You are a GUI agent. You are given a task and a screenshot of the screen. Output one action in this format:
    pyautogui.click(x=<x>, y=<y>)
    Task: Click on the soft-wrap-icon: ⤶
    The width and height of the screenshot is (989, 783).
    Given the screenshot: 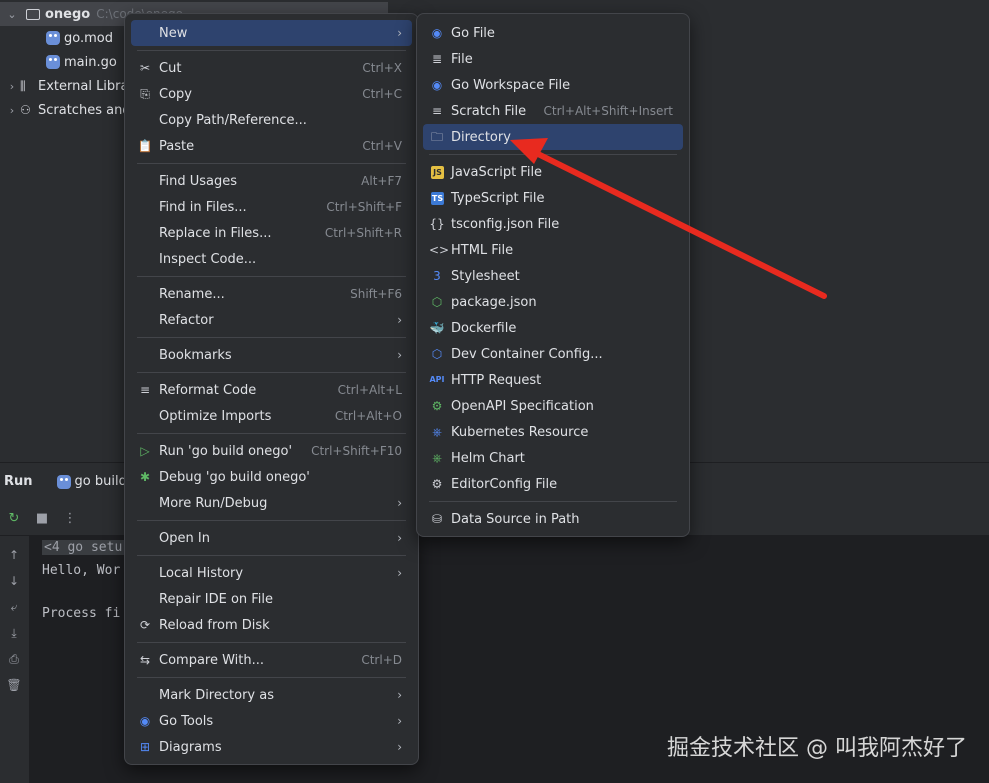 What is the action you would take?
    pyautogui.click(x=14, y=608)
    